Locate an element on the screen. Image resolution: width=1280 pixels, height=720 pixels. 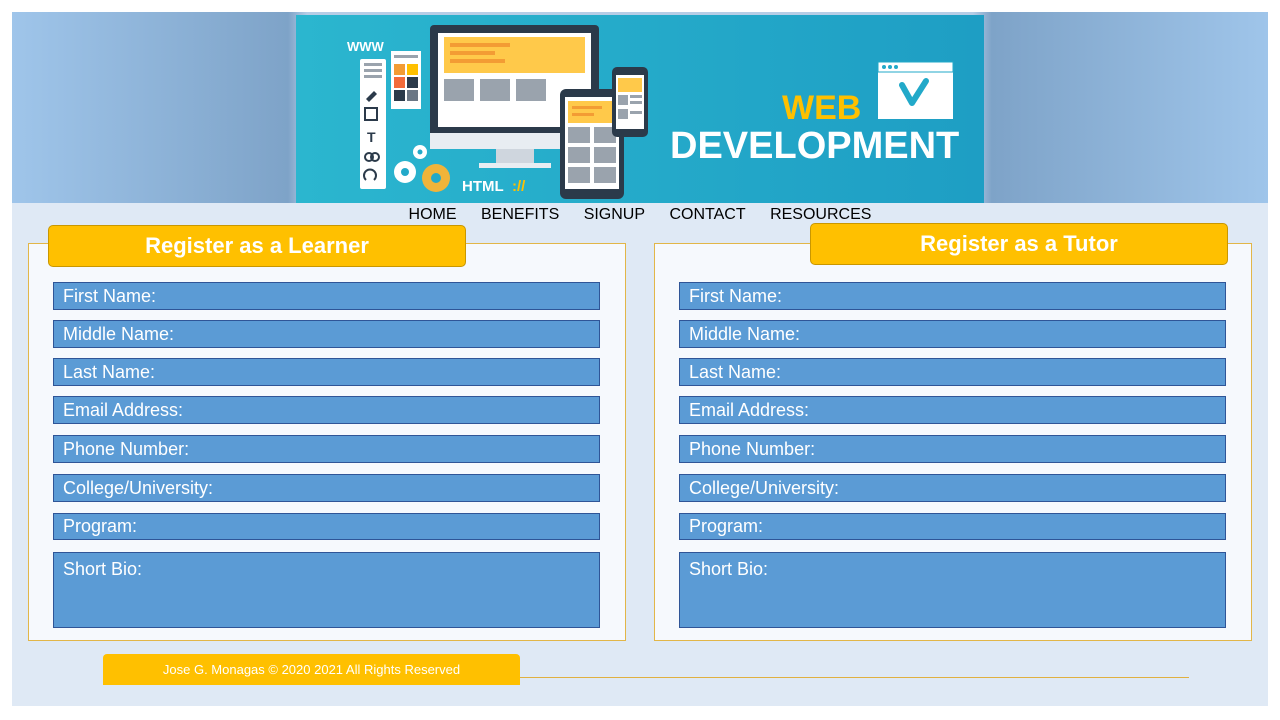
www-label: WWW is located at coordinates (366, 46).